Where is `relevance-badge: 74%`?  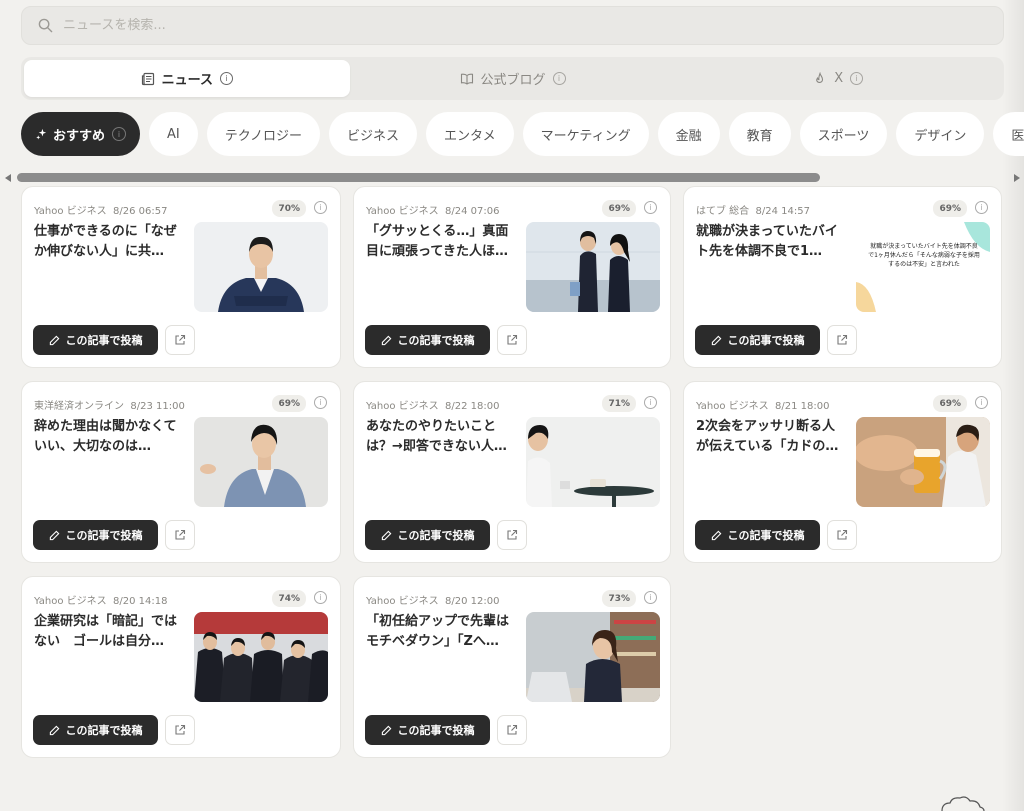
relevance-badge: 74% is located at coordinates (289, 598).